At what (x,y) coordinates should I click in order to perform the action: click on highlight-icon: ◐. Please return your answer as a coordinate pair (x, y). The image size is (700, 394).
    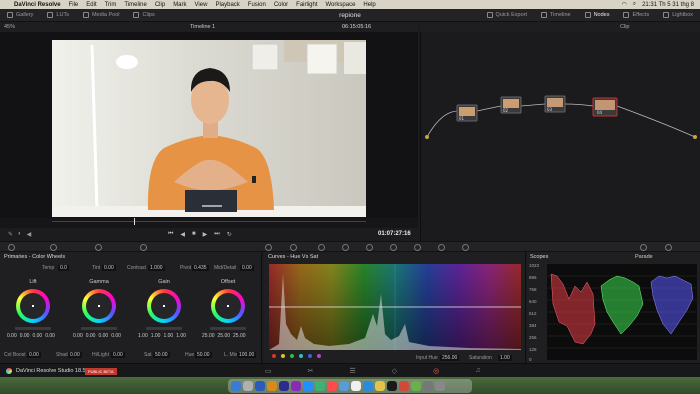
    Looking at the image, I should click on (20, 234).